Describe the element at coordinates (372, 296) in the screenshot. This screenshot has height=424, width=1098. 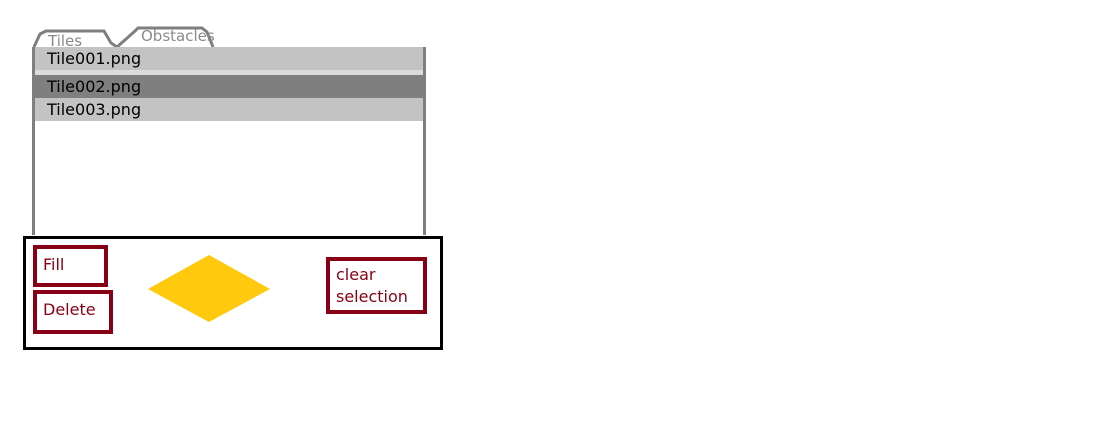
I see `clear-selection-label-line2: selection` at that location.